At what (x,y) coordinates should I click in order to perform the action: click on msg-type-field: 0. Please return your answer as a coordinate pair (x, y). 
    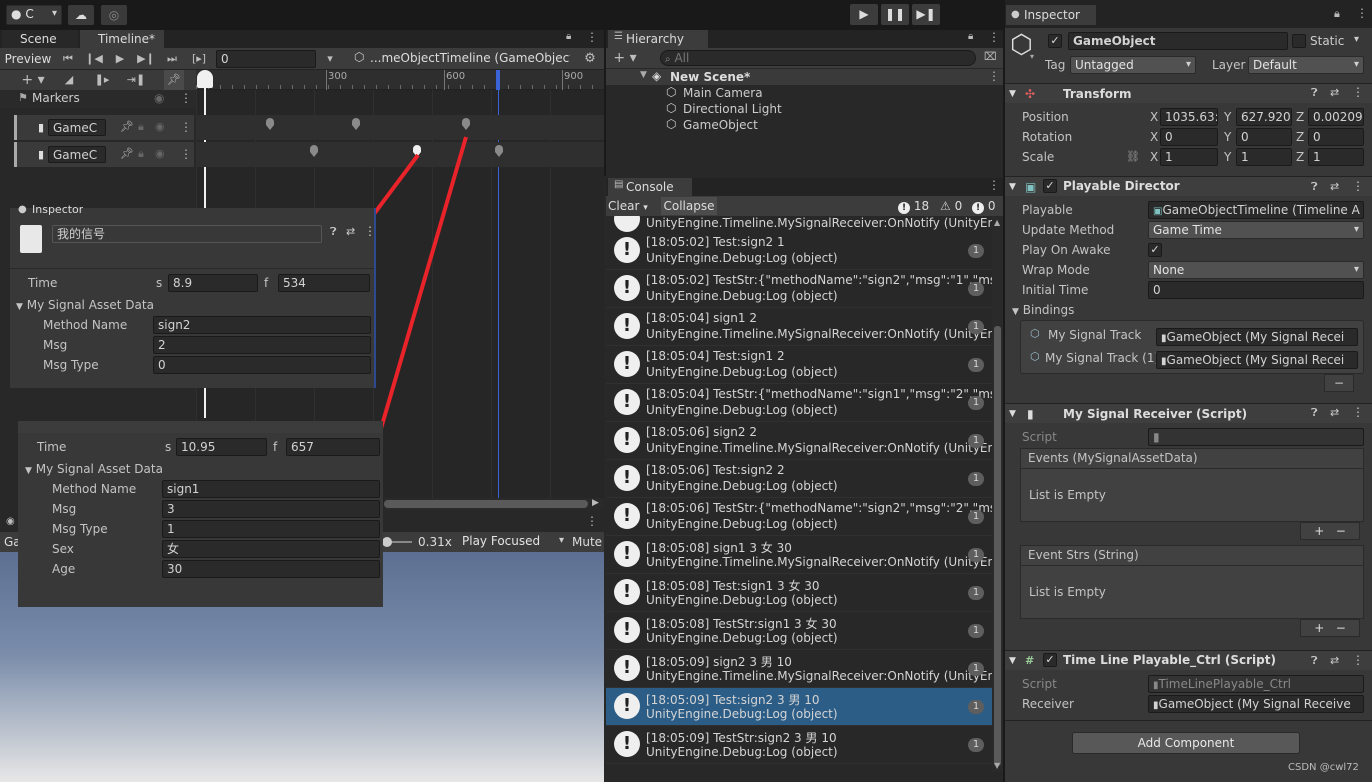
    Looking at the image, I should click on (262, 365).